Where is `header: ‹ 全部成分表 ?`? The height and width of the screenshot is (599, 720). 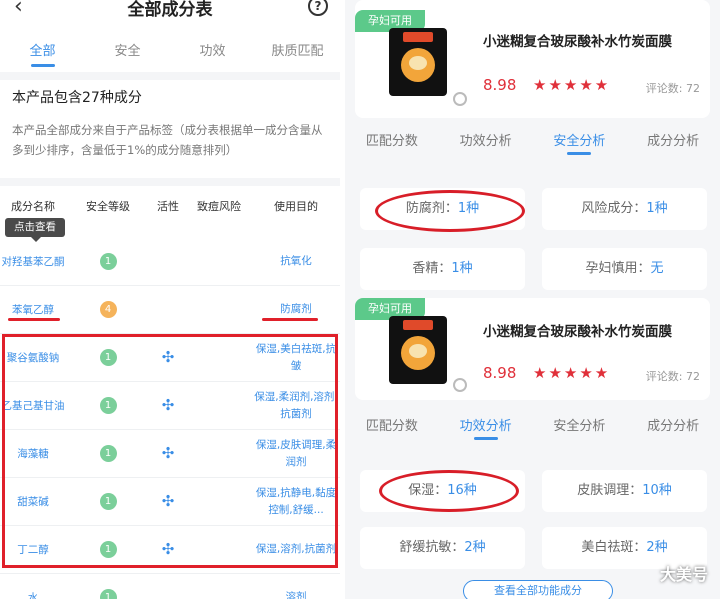 header: ‹ 全部成分表 ? is located at coordinates (170, 12).